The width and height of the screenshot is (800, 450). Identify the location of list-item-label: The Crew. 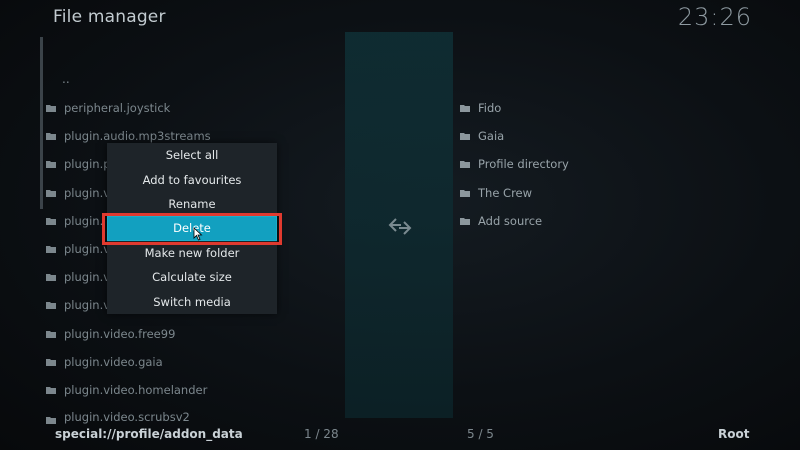
(505, 192).